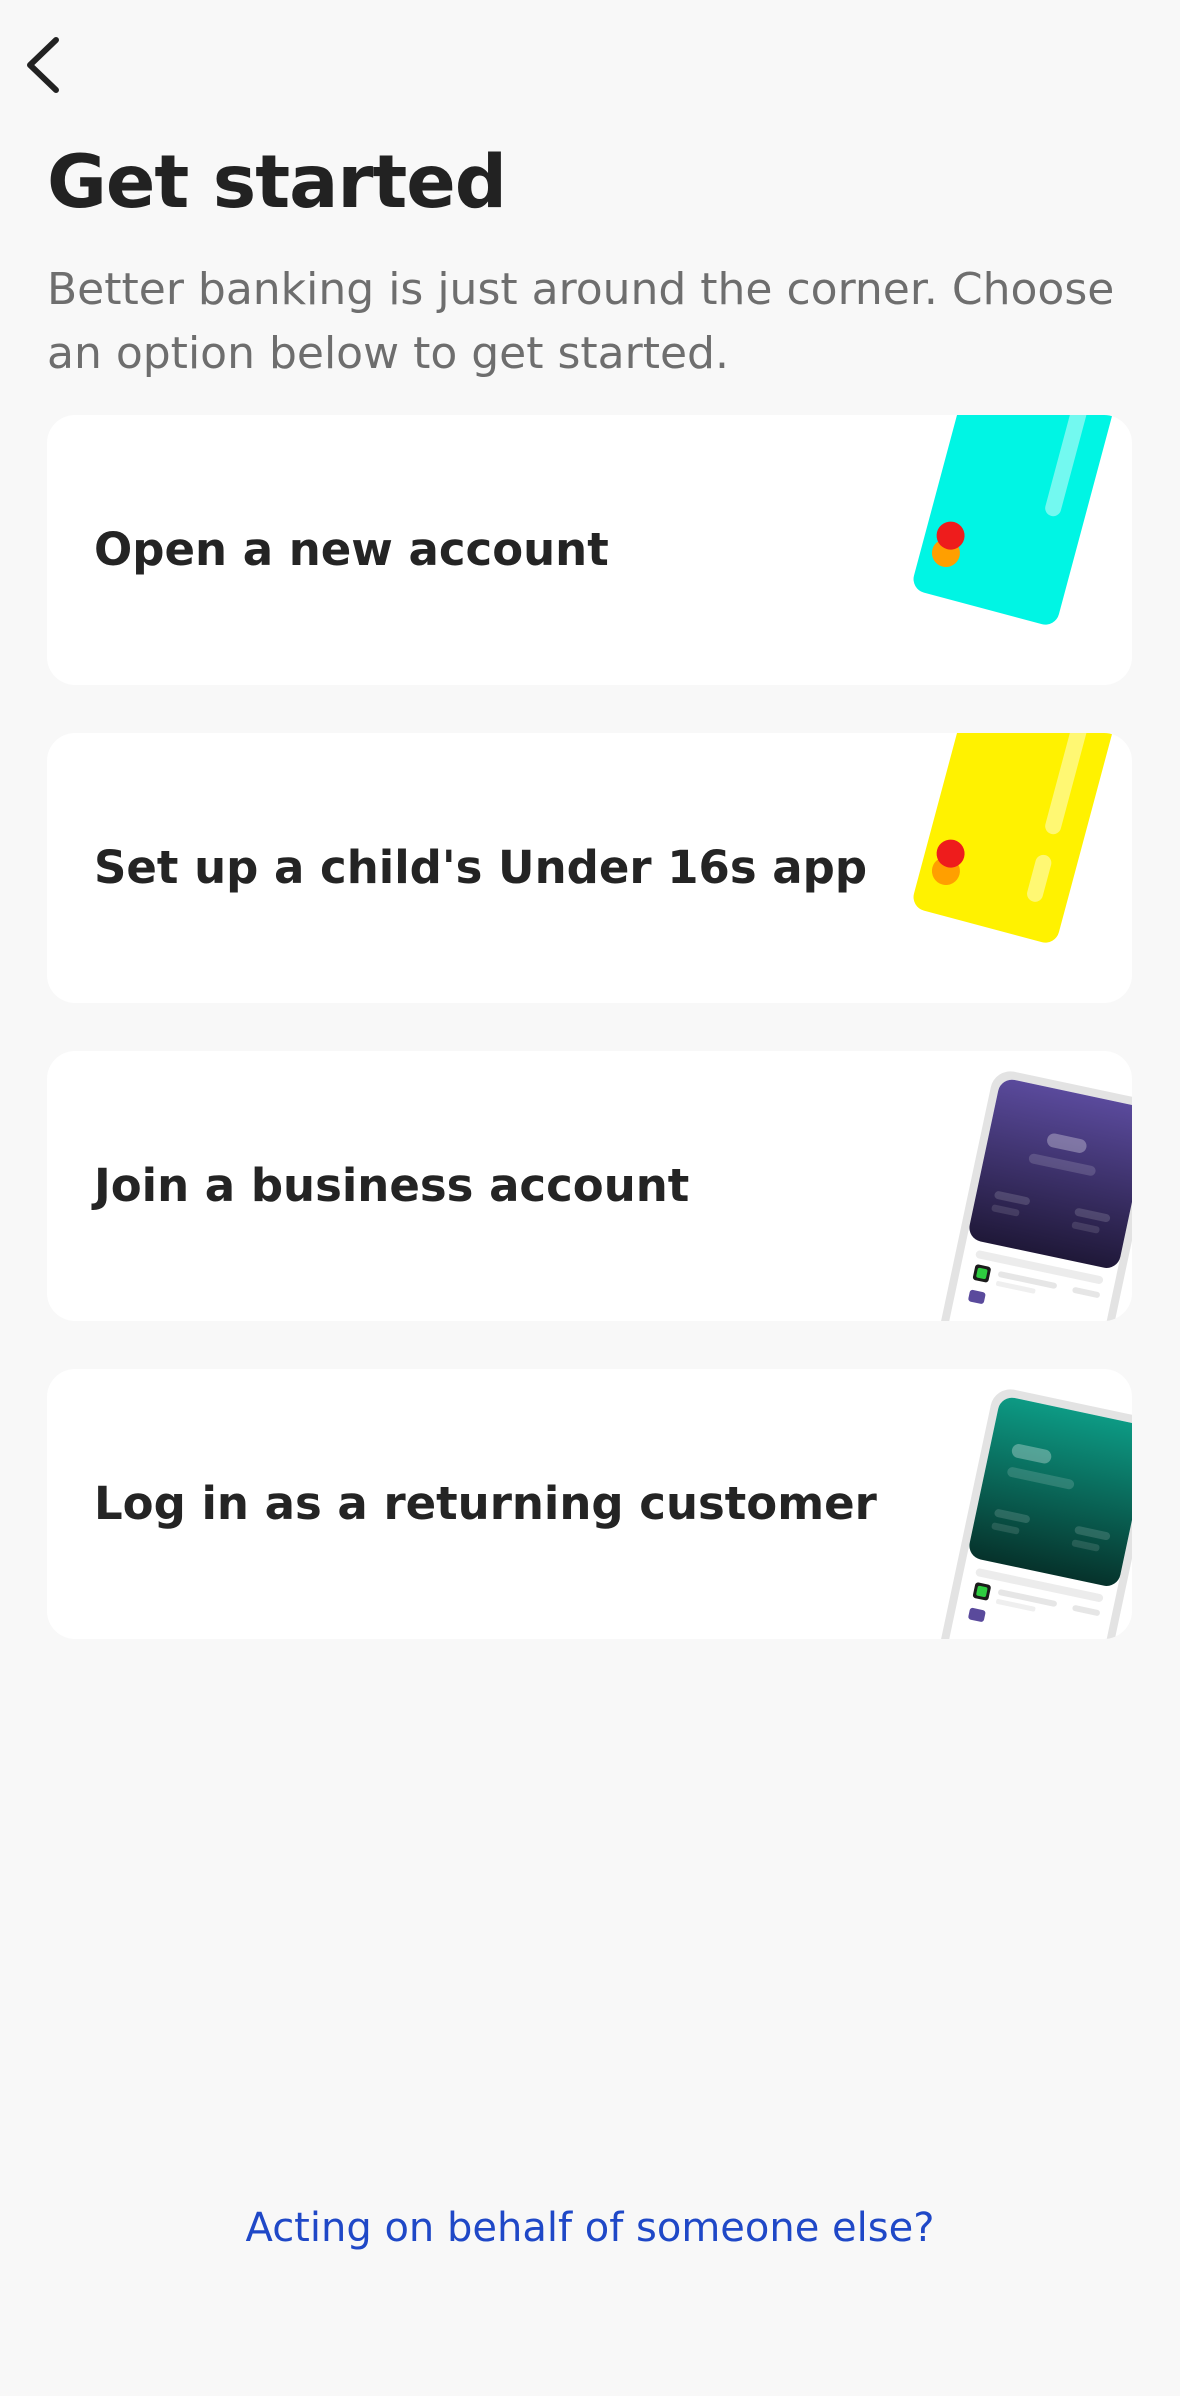  Describe the element at coordinates (1034, 1196) in the screenshot. I see `purple-phone-app-illustration` at that location.